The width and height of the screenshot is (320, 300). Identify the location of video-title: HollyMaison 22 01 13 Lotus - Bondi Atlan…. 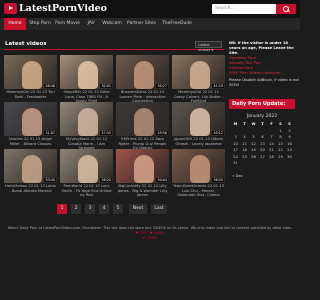
(30, 188).